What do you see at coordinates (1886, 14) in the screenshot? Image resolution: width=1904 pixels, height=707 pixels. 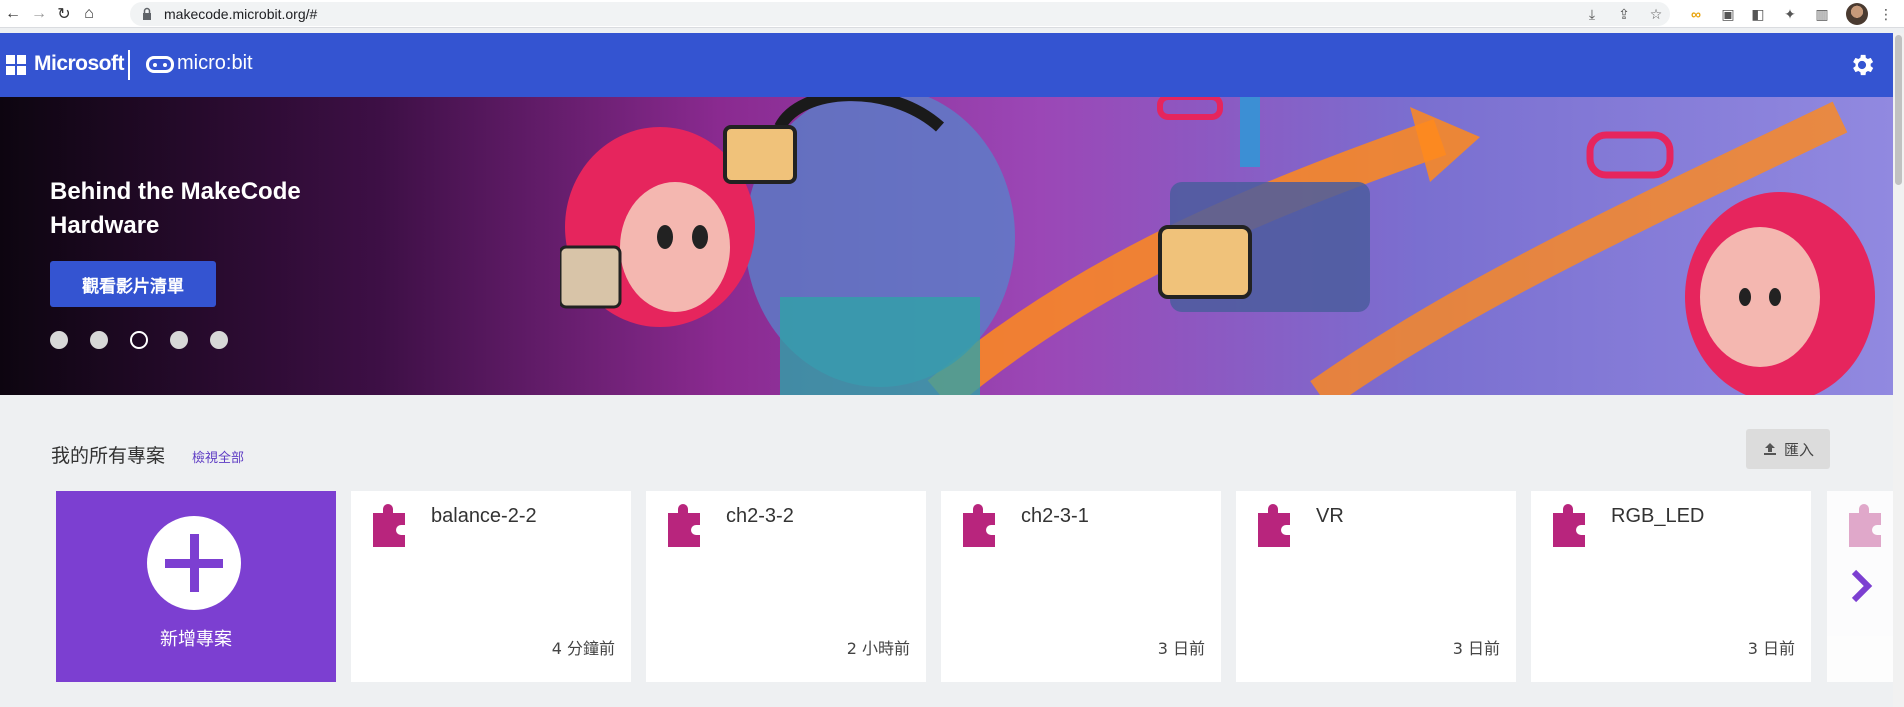 I see `menu-icon: ⋮` at bounding box center [1886, 14].